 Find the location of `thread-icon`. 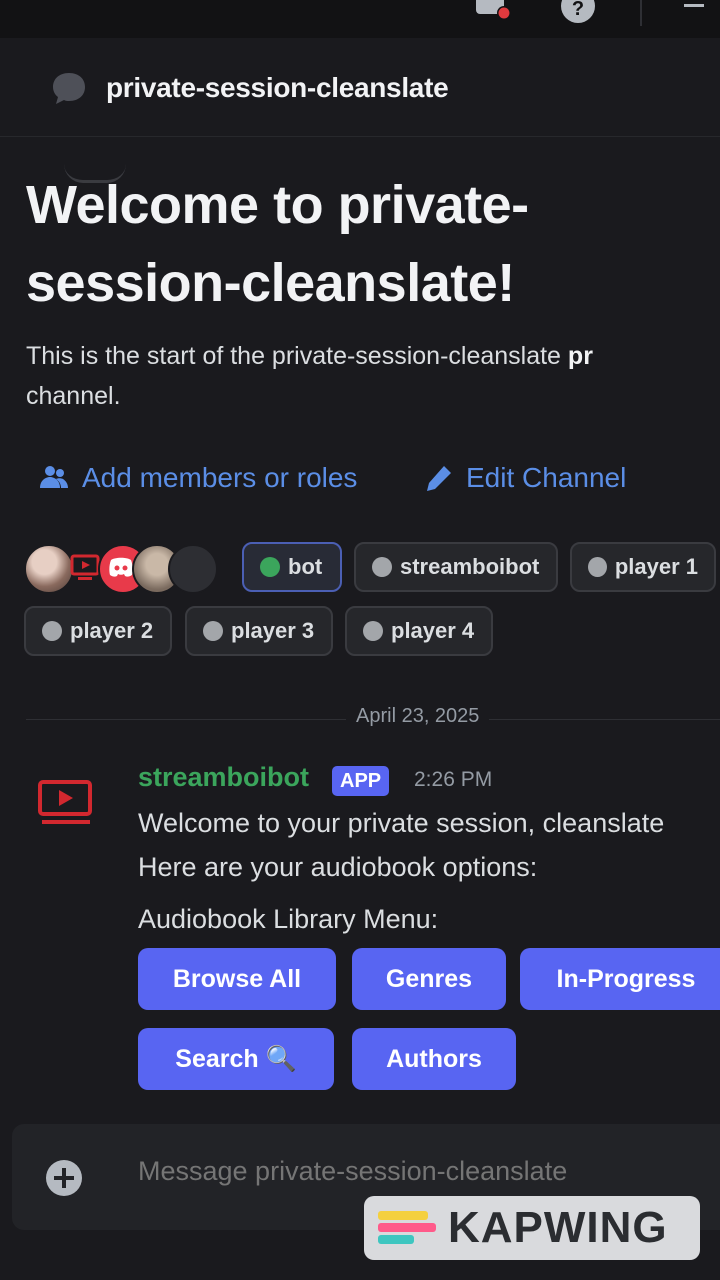

thread-icon is located at coordinates (69, 88).